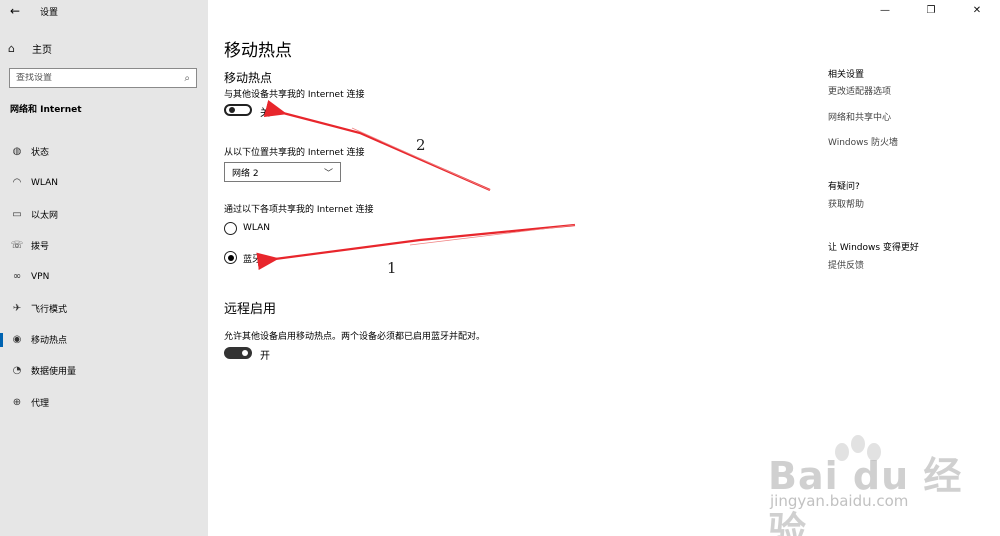  Describe the element at coordinates (40, 403) in the screenshot. I see `sidebar-item-label: 代理` at that location.